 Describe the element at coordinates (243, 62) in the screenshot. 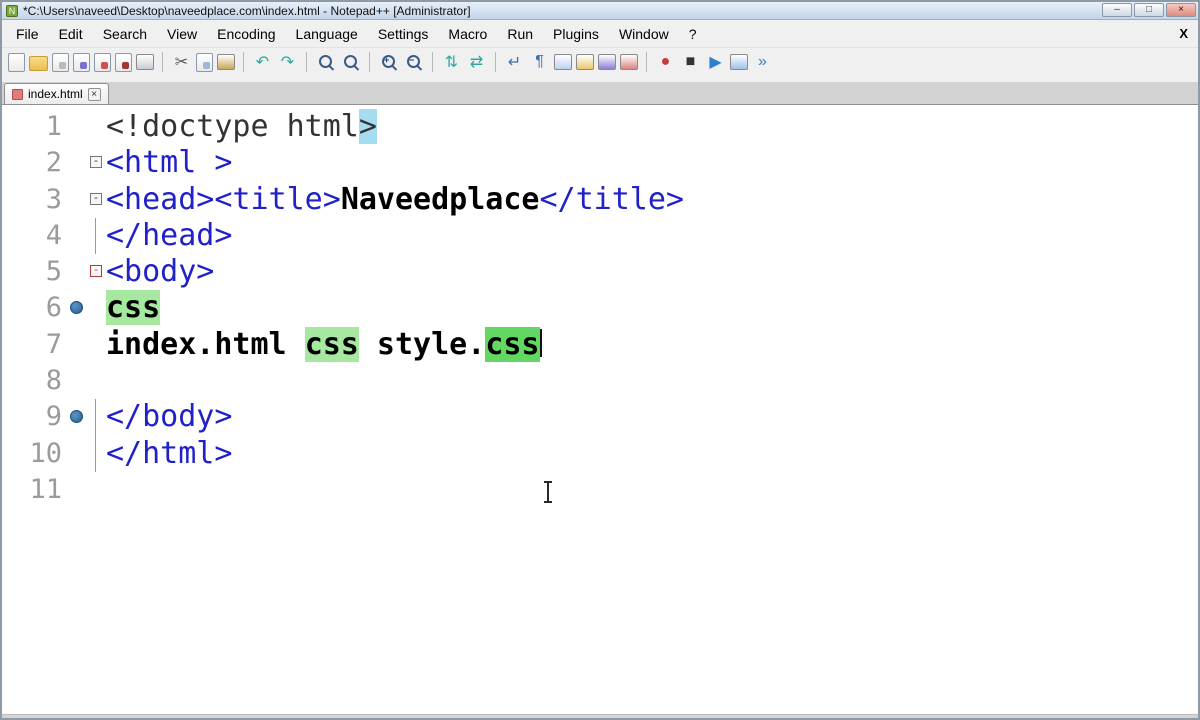

I see `toolbar-separator` at that location.